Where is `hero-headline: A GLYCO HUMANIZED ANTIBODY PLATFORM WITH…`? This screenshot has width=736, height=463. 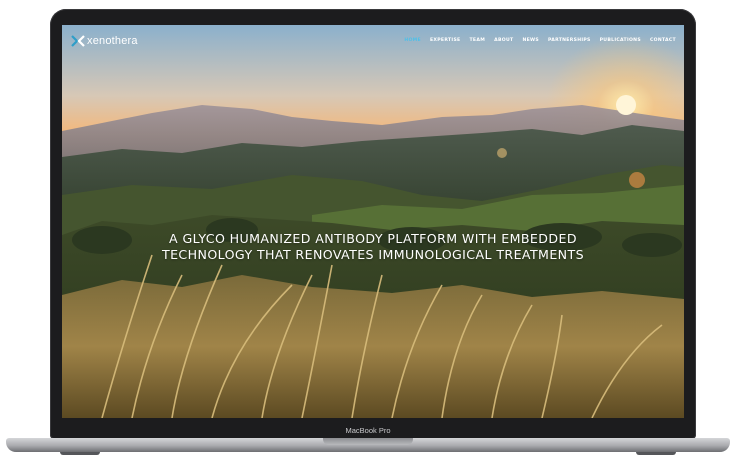 hero-headline: A GLYCO HUMANIZED ANTIBODY PLATFORM WITH… is located at coordinates (373, 247).